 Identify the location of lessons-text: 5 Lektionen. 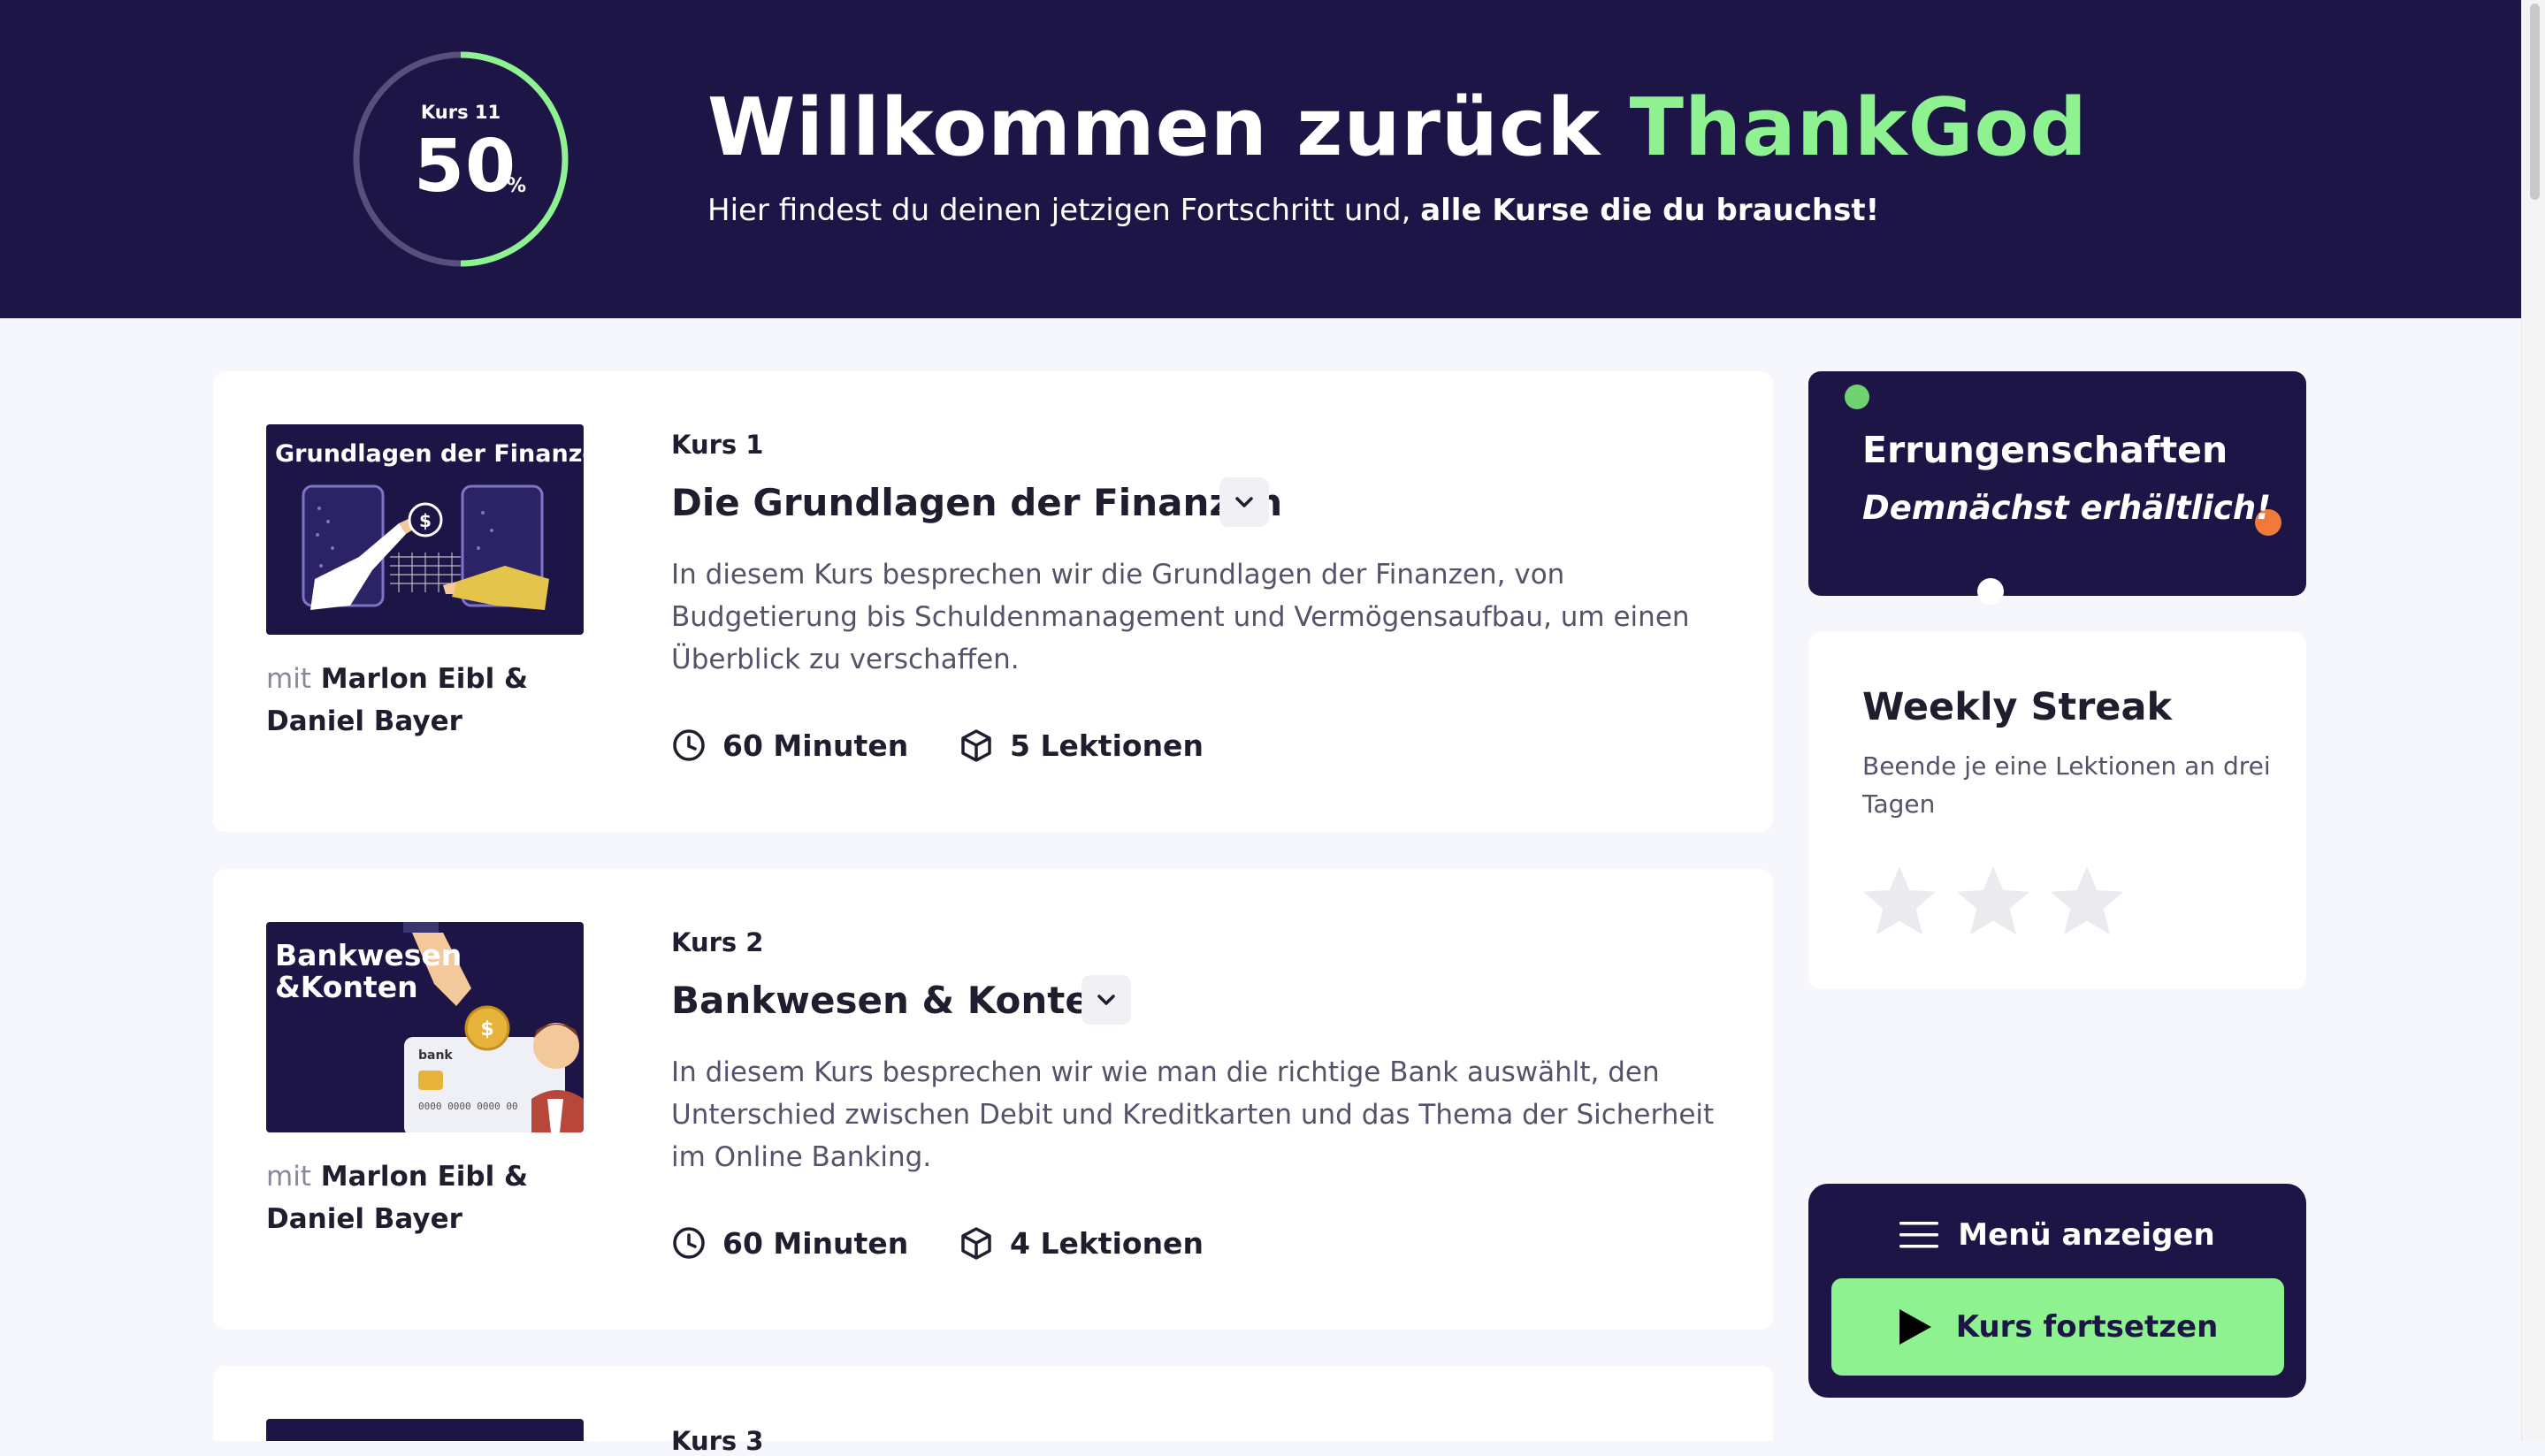
(1107, 745).